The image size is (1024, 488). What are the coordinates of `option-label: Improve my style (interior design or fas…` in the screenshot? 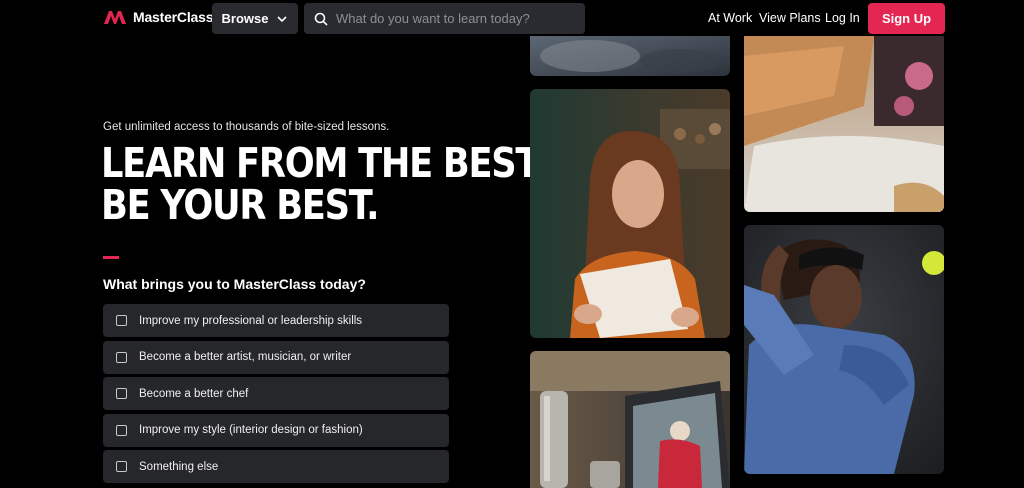 It's located at (251, 430).